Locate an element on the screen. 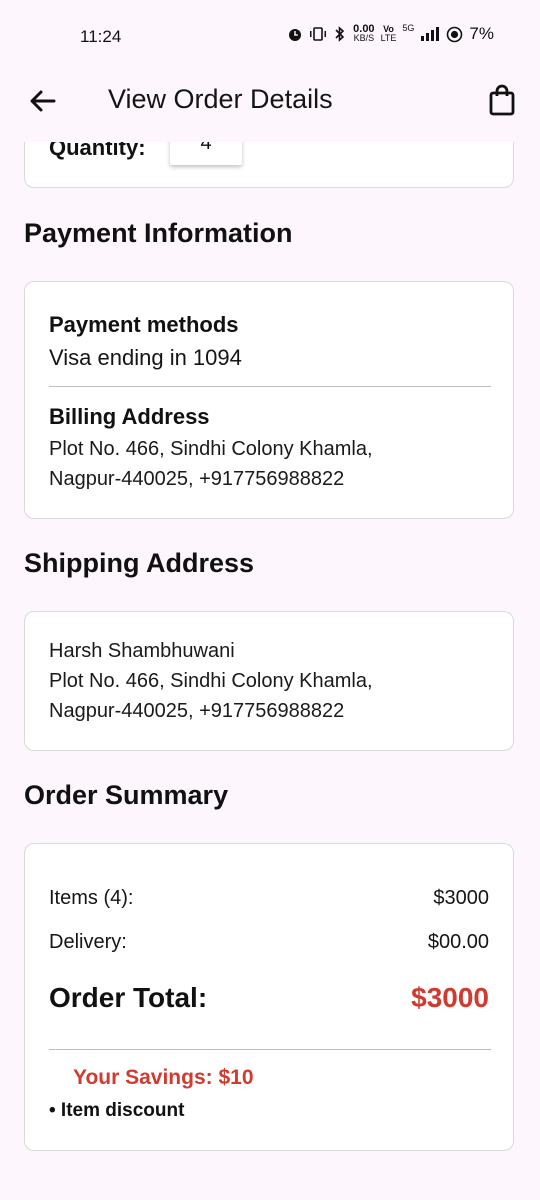 The width and height of the screenshot is (540, 1200). status-icons: 0.00 KB/S Vo LTE 5G 7% is located at coordinates (390, 34).